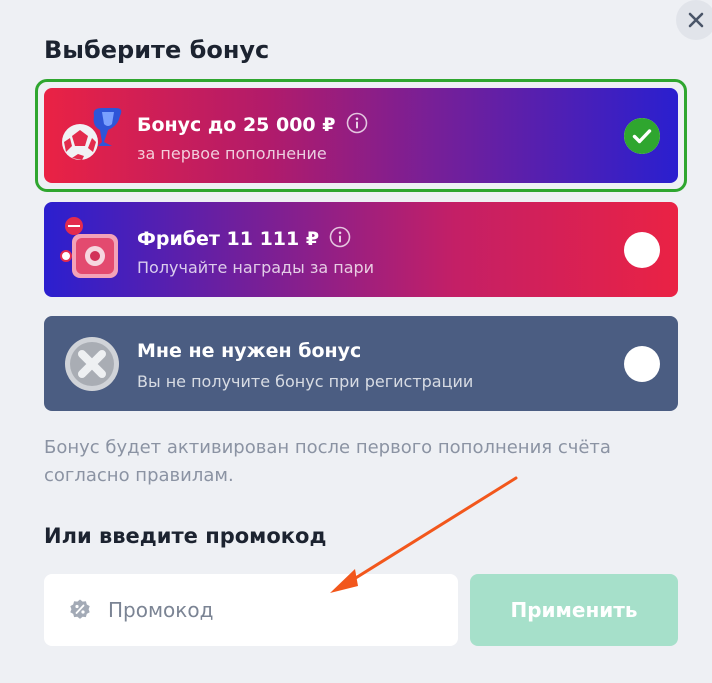 This screenshot has width=712, height=683. I want to click on bonus-title: Фрибет 11 111 ₽, so click(244, 238).